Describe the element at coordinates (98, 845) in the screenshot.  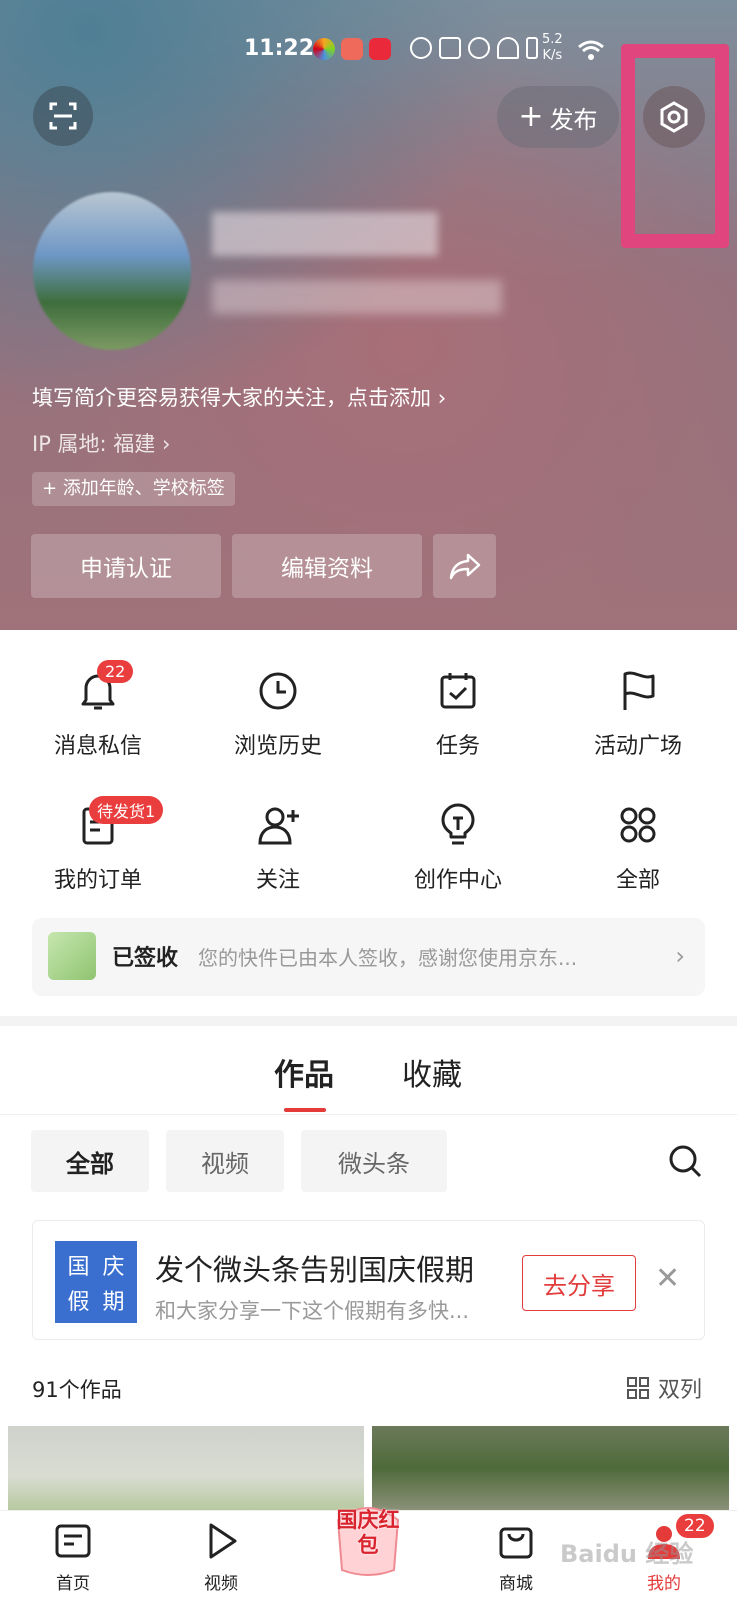
I see `quick-action-orders: 待发货1 我的订单` at that location.